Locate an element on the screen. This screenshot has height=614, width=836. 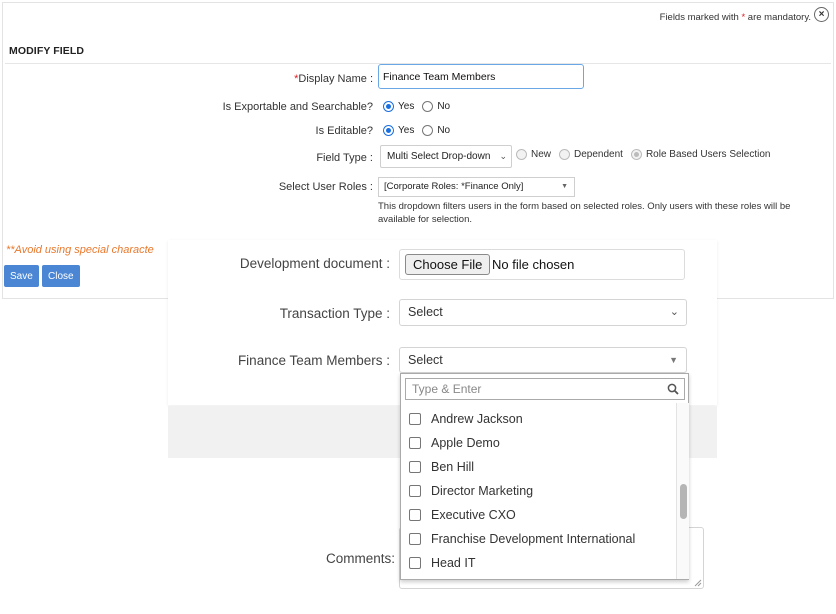
choose-file-button: Choose File is located at coordinates (448, 264).